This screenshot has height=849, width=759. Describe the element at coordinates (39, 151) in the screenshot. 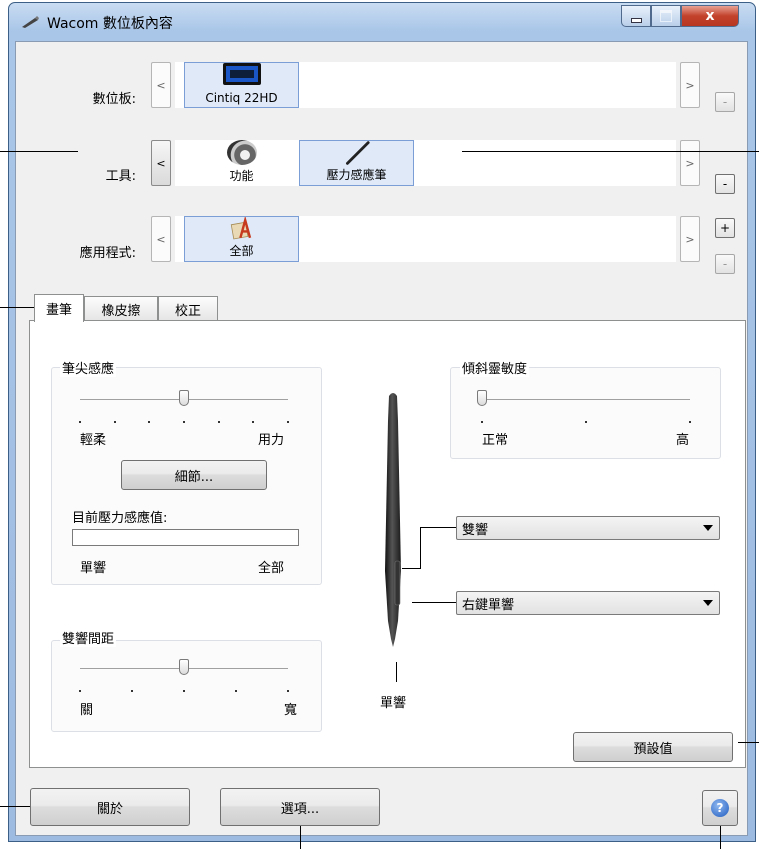

I see `tools-callout` at that location.